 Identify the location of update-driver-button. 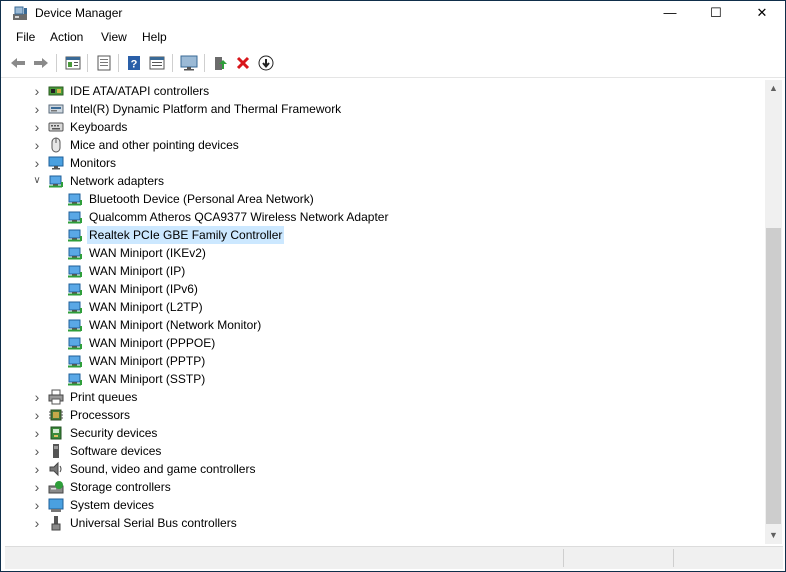
(220, 63).